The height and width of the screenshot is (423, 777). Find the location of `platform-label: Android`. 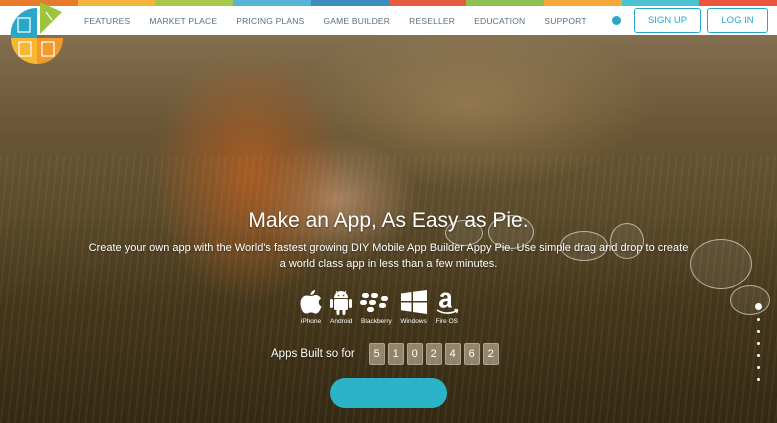

platform-label: Android is located at coordinates (341, 321).